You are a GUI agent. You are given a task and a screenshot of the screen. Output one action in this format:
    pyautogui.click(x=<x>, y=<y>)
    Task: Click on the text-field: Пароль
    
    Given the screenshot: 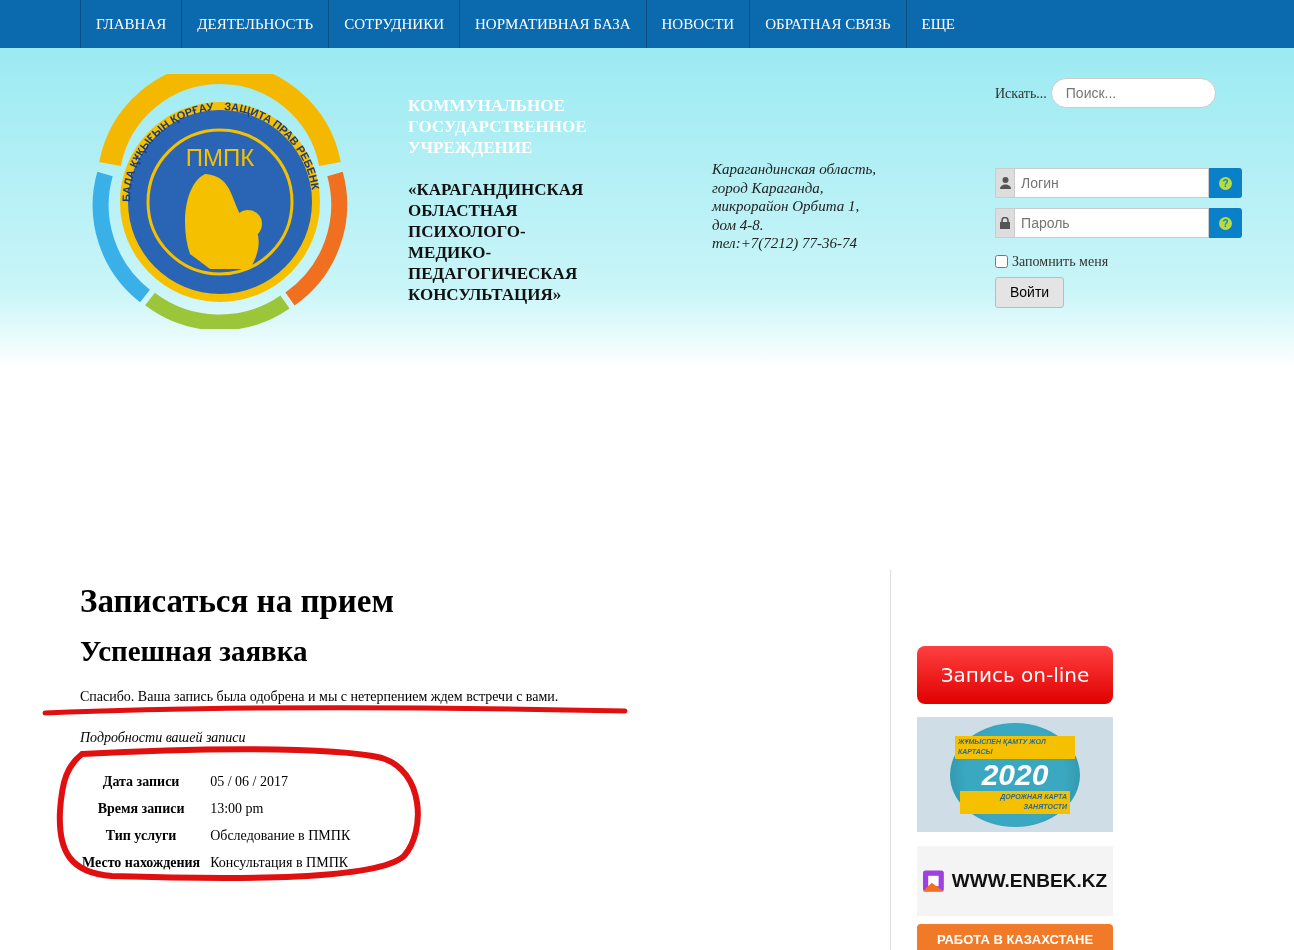 What is the action you would take?
    pyautogui.click(x=1112, y=223)
    